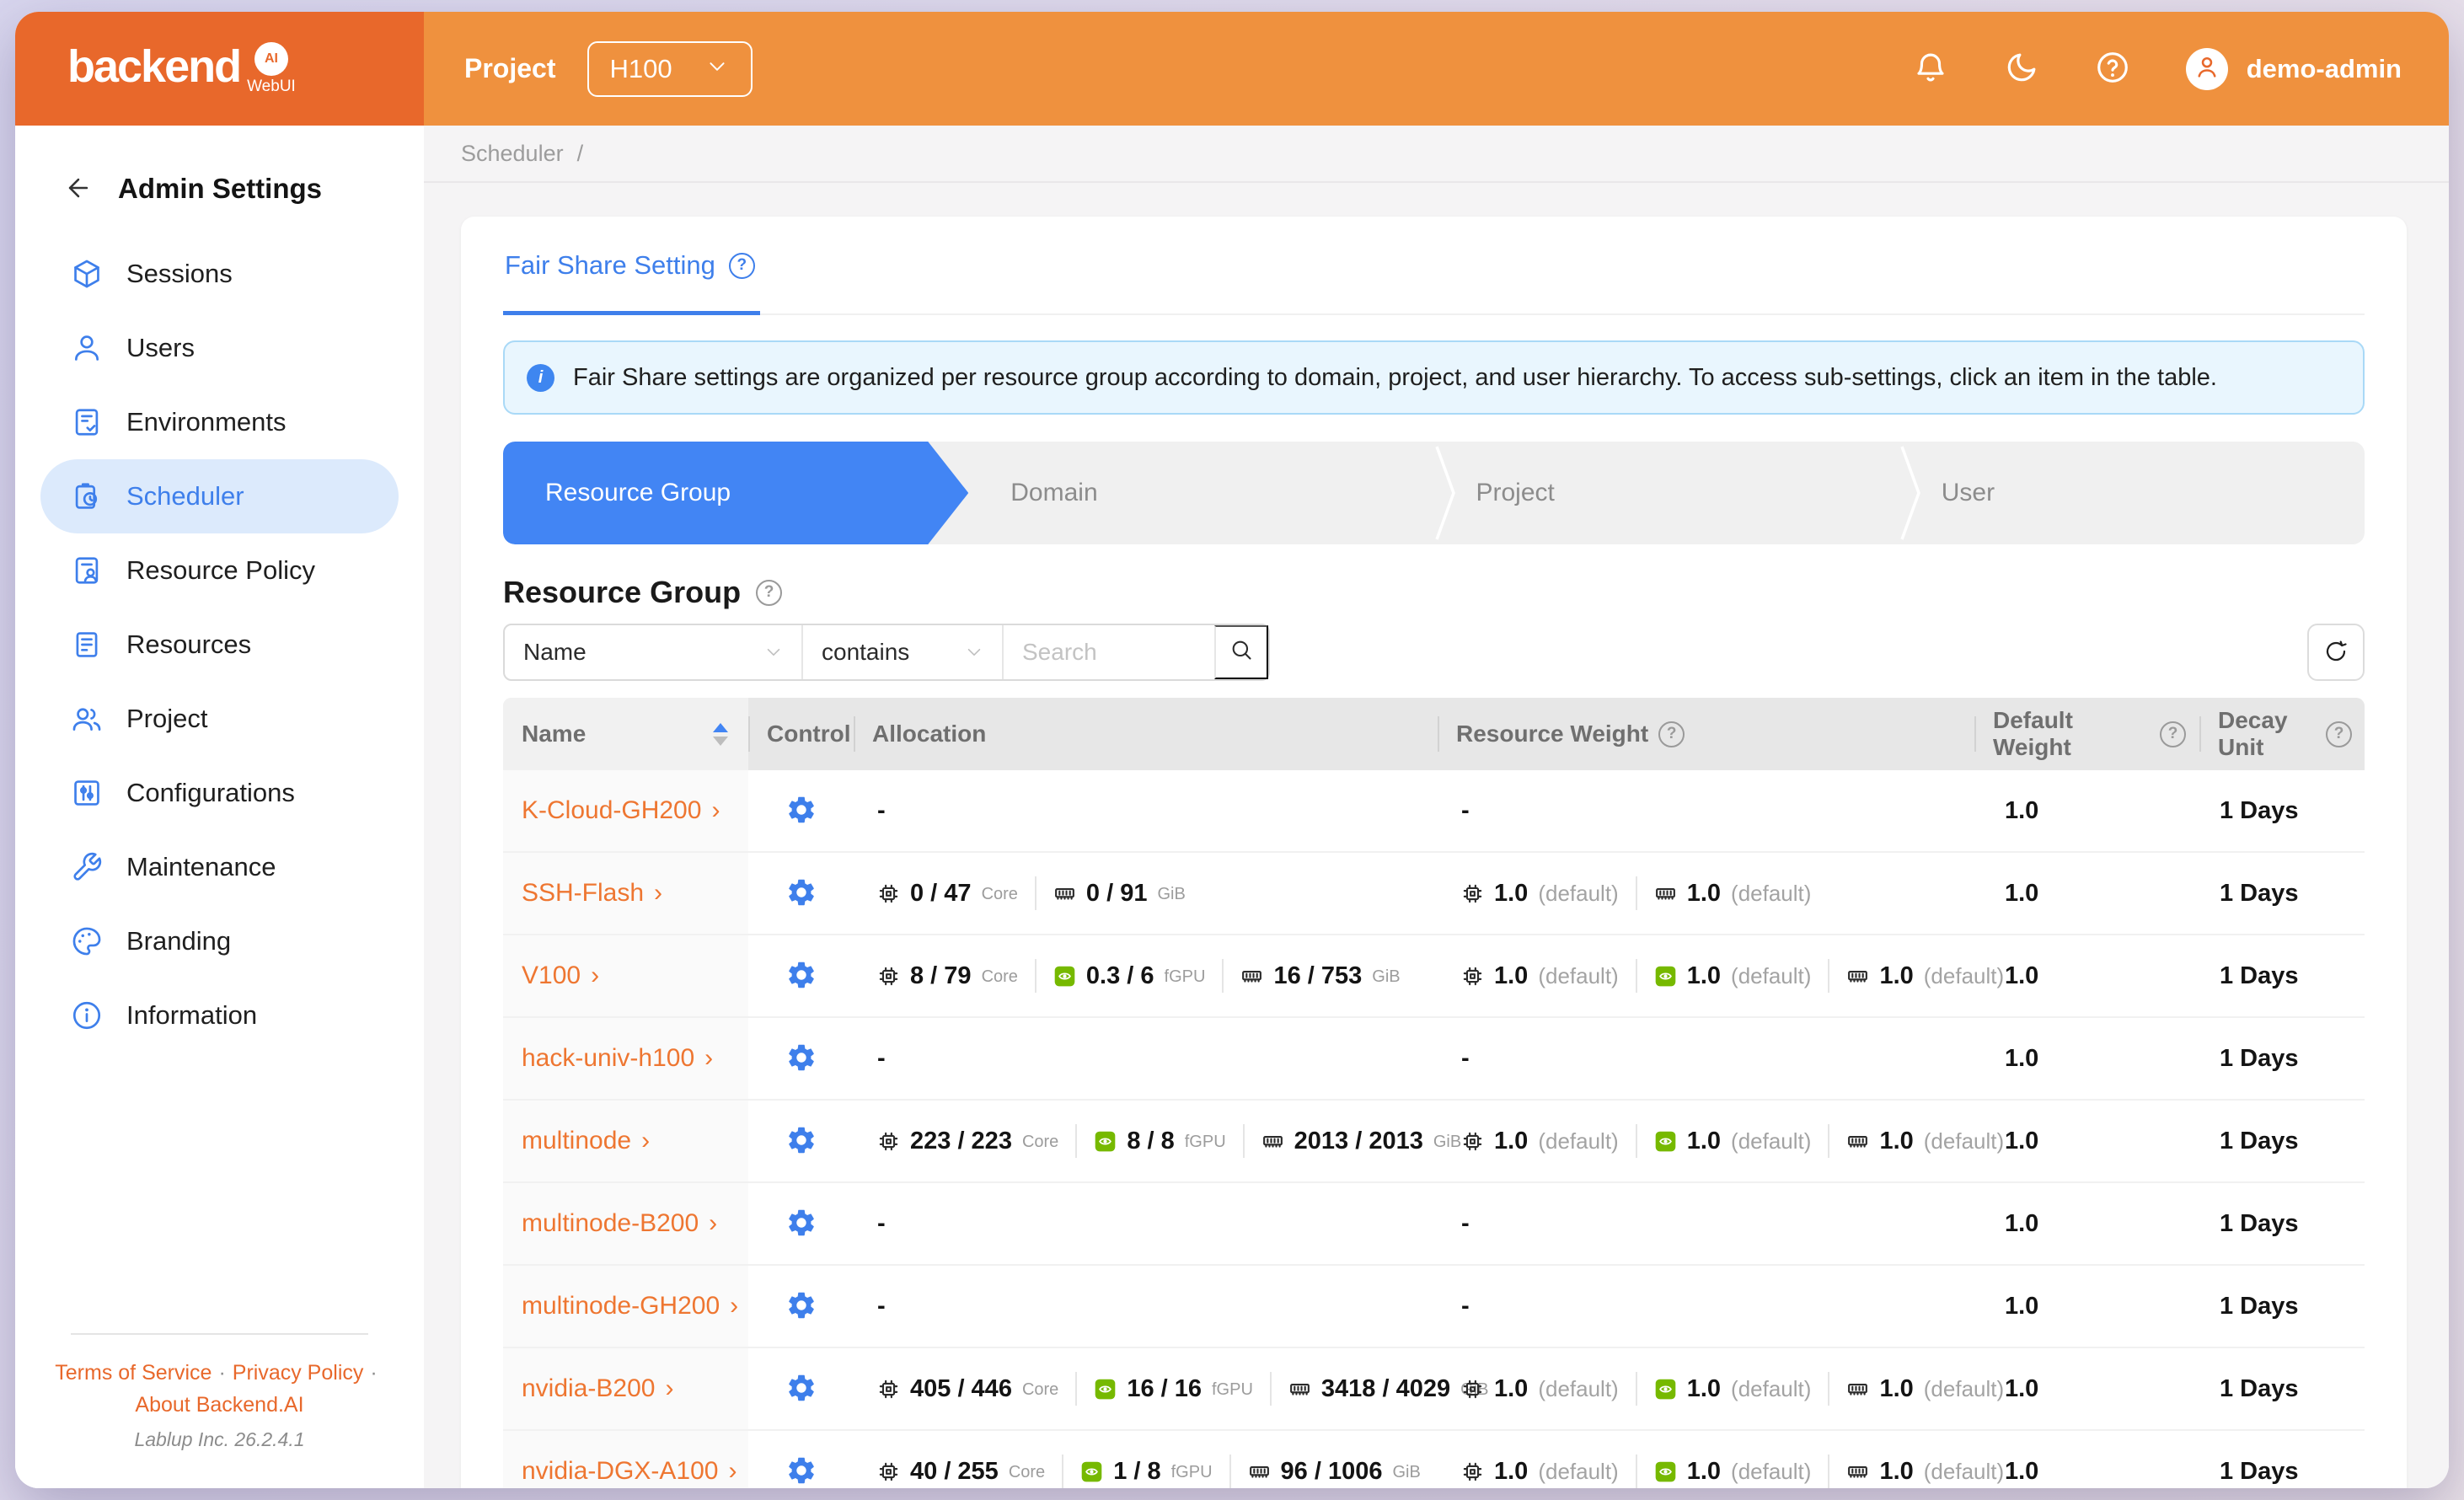  Describe the element at coordinates (1361, 1141) in the screenshot. I see `mem-chip: 2013 / 2013 GiB` at that location.